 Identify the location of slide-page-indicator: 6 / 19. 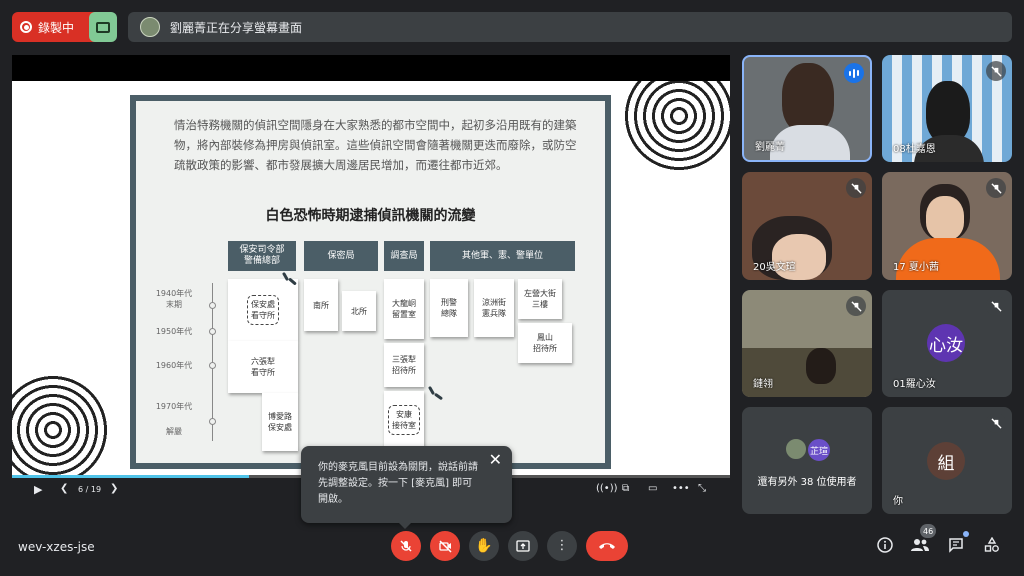
(90, 489).